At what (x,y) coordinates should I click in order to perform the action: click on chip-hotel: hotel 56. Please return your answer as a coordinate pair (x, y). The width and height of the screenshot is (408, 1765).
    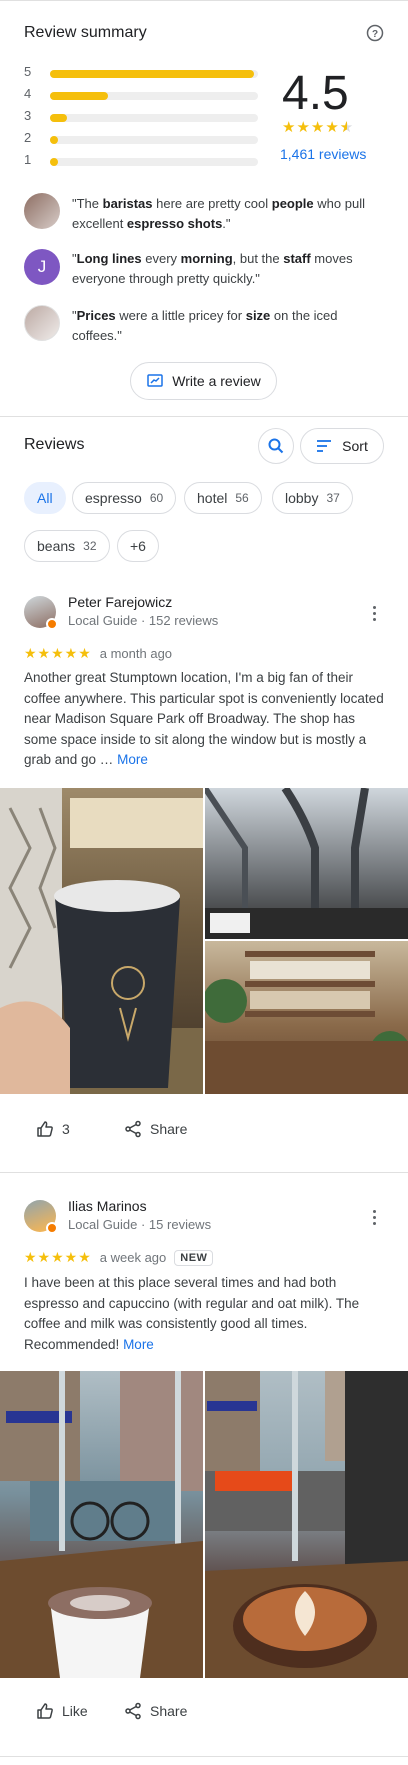
    Looking at the image, I should click on (223, 498).